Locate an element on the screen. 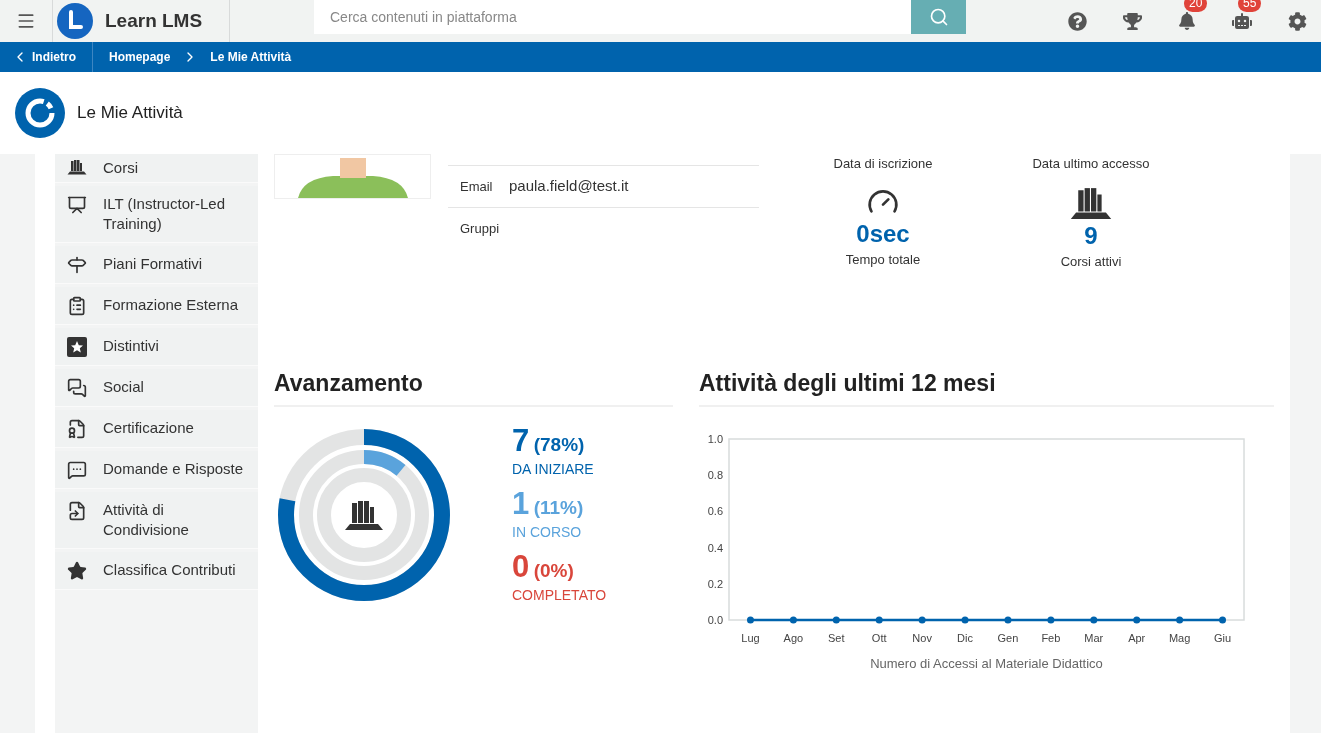  search-icon is located at coordinates (938, 17).